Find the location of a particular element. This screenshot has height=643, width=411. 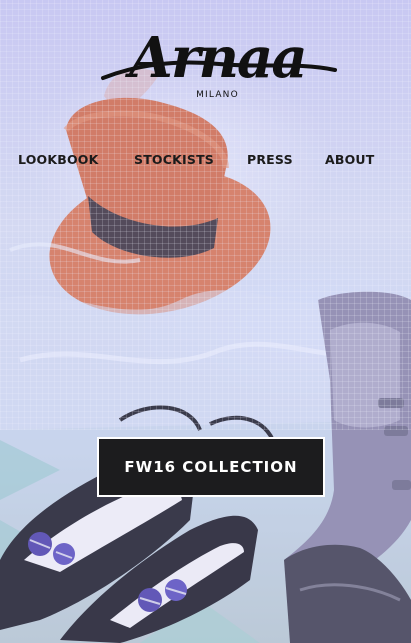

collection-button-label: FW16 COLLECTION is located at coordinates (211, 467).